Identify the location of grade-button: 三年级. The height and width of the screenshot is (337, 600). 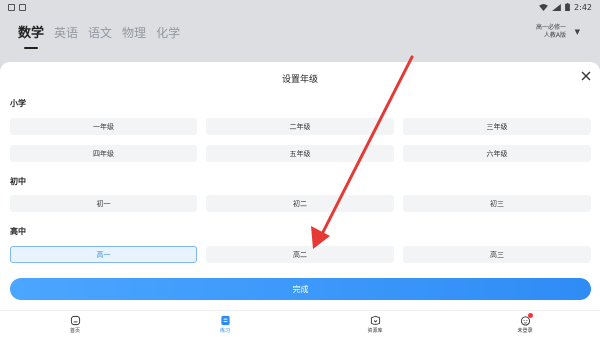
(497, 126).